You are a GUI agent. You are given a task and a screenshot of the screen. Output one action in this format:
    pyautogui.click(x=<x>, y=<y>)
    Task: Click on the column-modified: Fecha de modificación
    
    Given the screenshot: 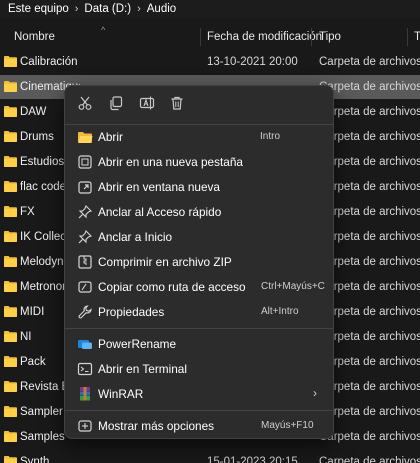 What is the action you would take?
    pyautogui.click(x=264, y=37)
    